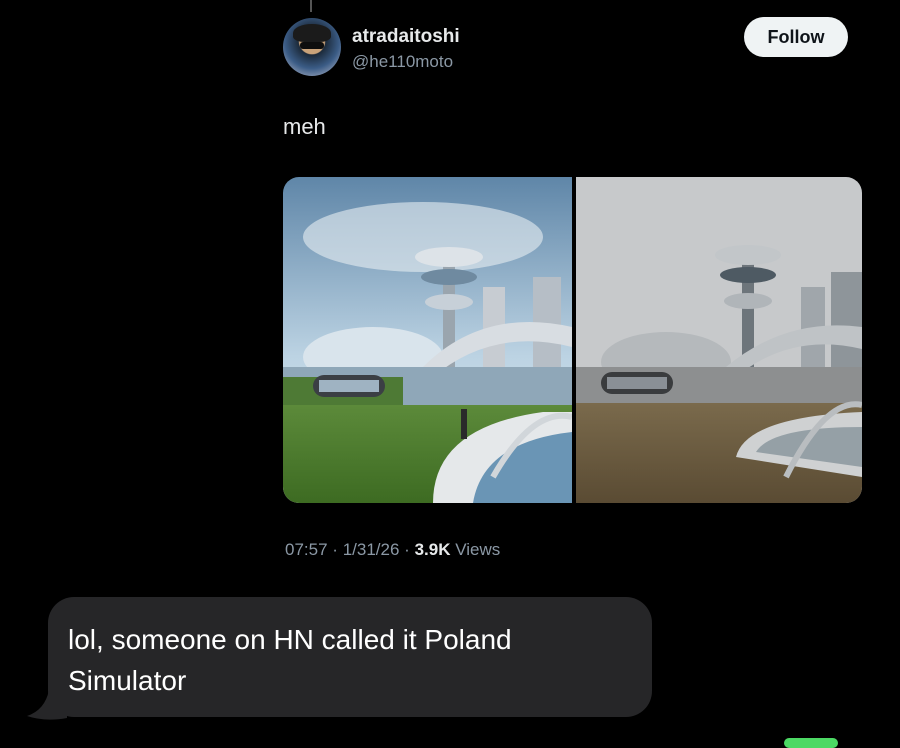  Describe the element at coordinates (402, 62) in the screenshot. I see `author-handle: @he110moto` at that location.